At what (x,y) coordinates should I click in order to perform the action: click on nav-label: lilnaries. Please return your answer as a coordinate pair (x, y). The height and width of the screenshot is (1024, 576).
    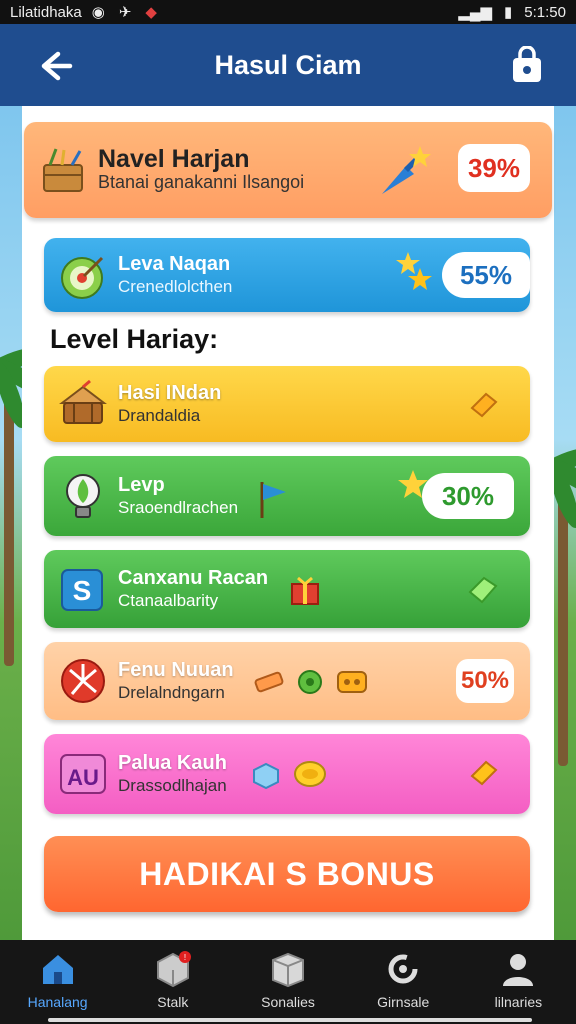
    Looking at the image, I should click on (518, 1002).